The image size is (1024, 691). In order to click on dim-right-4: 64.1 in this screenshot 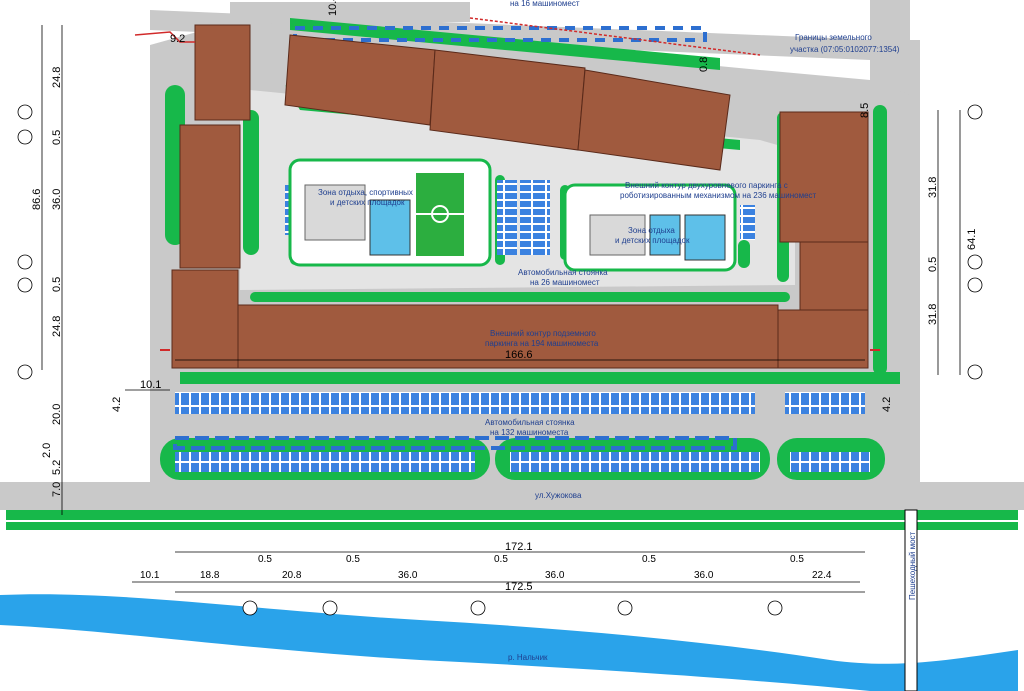, I will do `click(972, 239)`.